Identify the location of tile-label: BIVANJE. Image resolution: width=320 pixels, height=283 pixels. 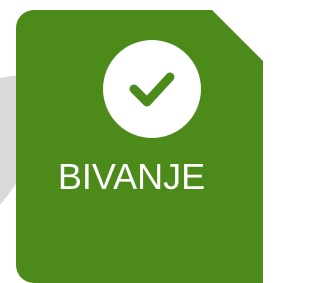
(131, 176).